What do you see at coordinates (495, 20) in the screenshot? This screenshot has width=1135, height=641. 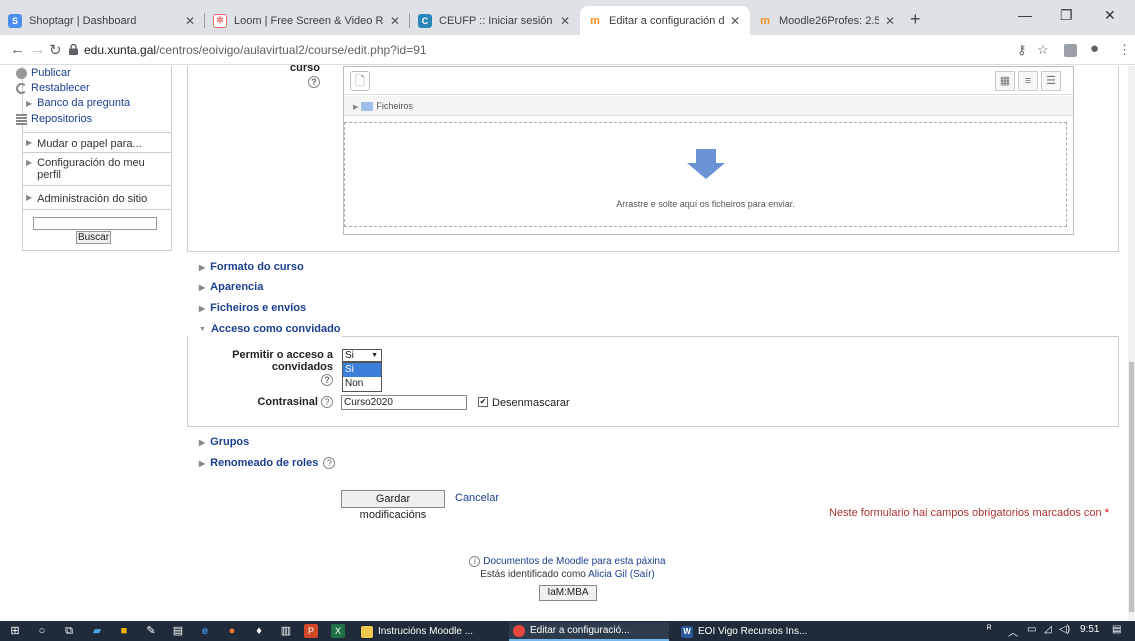 I see `browser-tab-ceufp: C CEUFP :: Iniciar sesión ✕` at bounding box center [495, 20].